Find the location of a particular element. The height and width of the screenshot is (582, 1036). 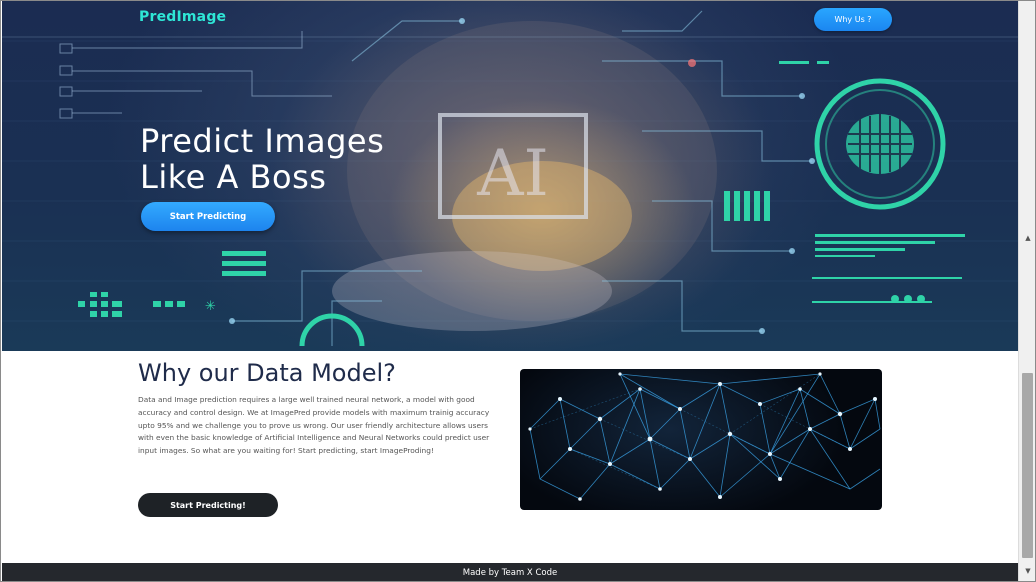

scroll-down-arrow-icon: ▼ is located at coordinates (1028, 572).